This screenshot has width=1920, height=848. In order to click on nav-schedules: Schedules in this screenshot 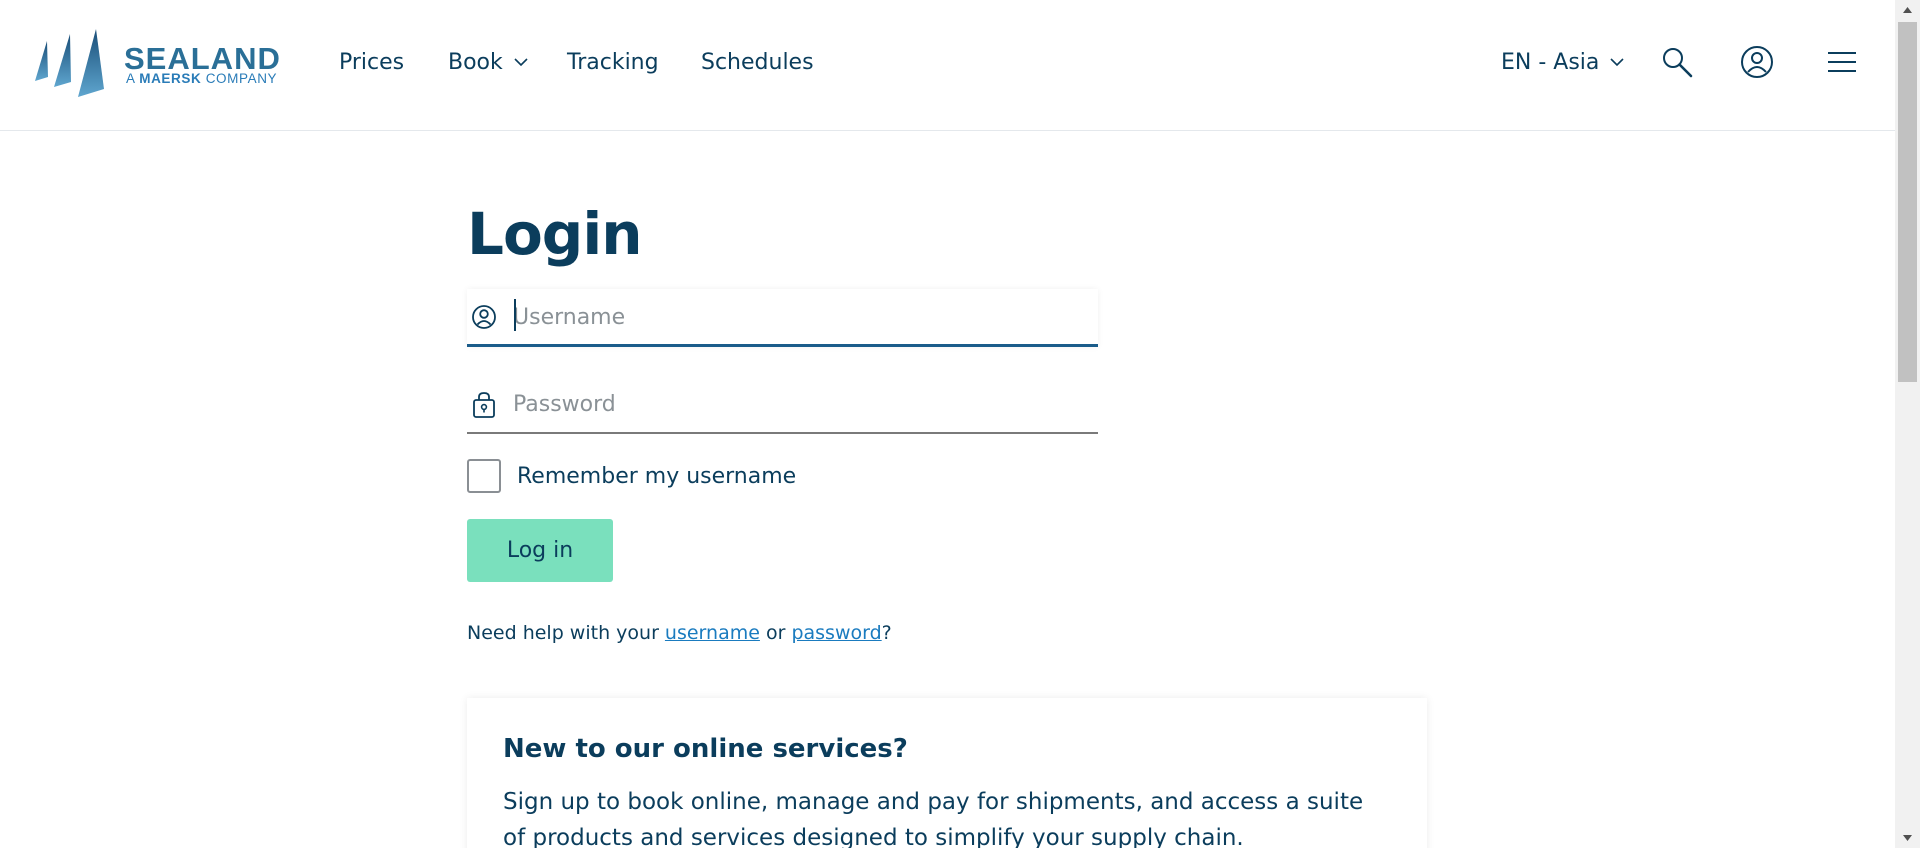, I will do `click(757, 65)`.